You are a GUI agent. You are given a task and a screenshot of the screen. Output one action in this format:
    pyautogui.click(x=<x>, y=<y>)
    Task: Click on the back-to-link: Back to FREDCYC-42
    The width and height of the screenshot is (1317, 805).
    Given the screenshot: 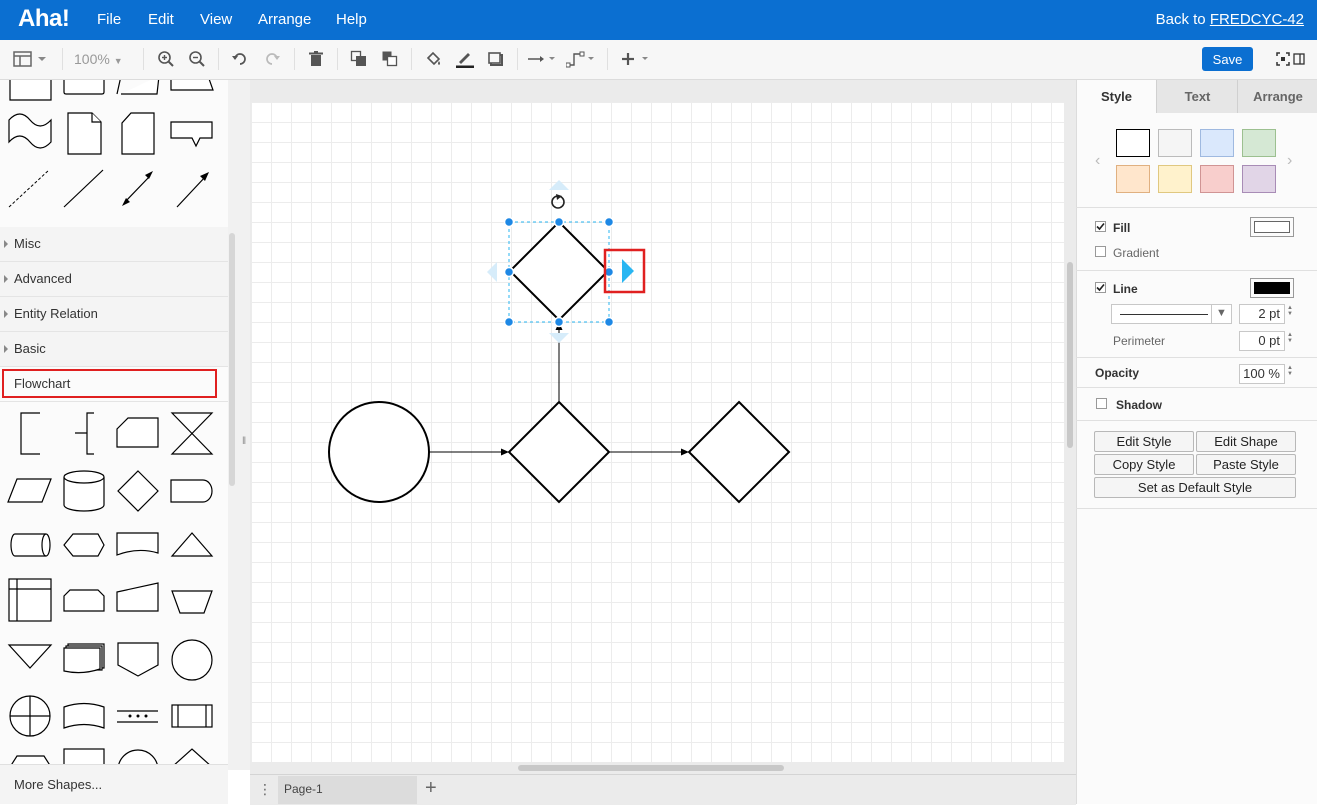 What is the action you would take?
    pyautogui.click(x=1230, y=19)
    